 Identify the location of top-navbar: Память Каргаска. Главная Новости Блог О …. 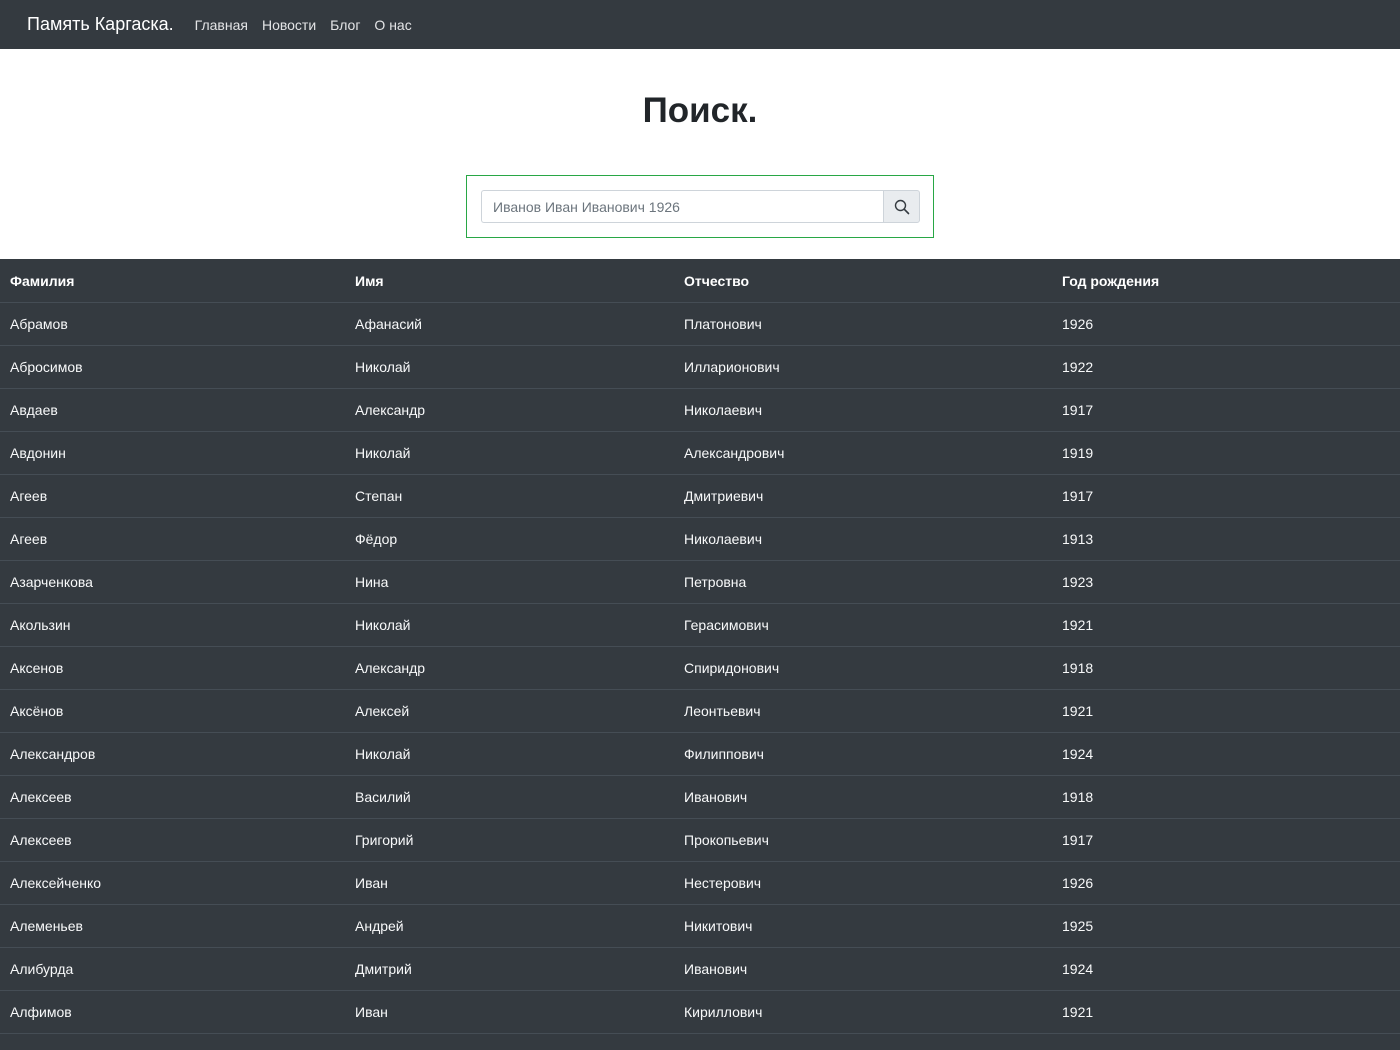
(700, 24).